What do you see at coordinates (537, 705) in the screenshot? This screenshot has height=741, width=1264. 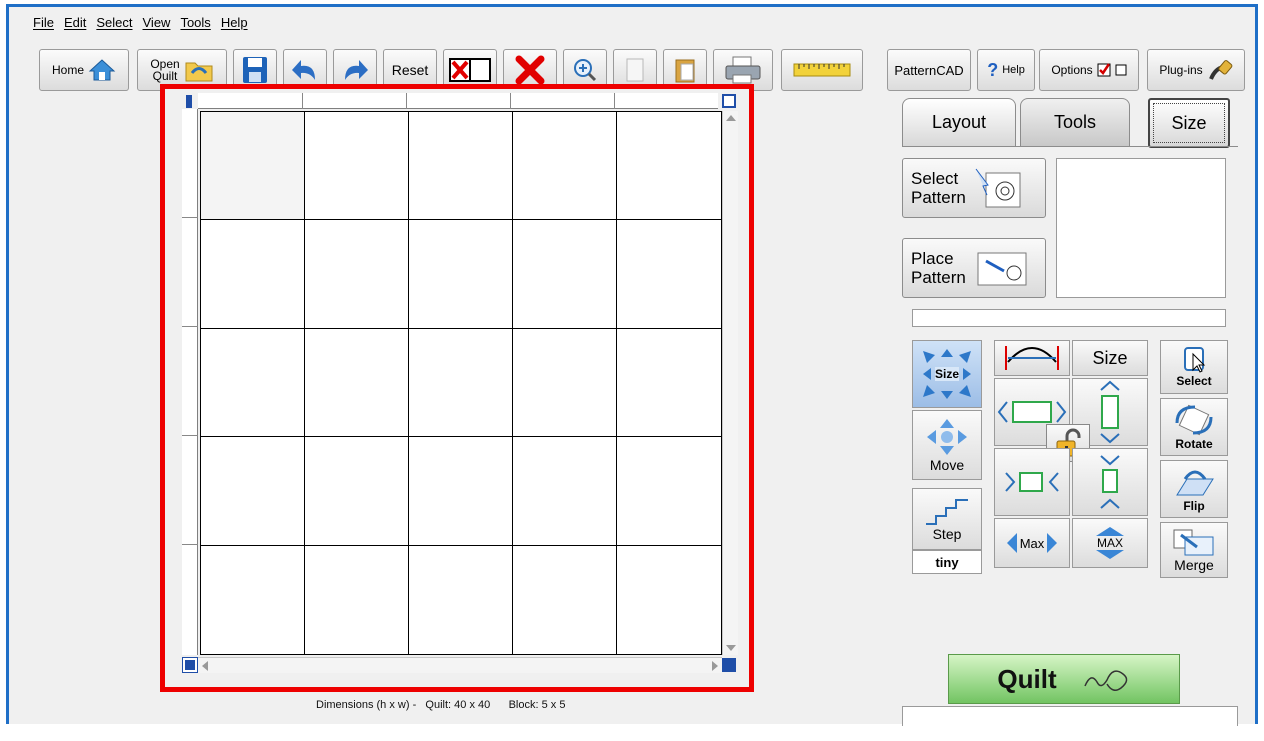 I see `block-dimensions: Block: 5 x 5` at bounding box center [537, 705].